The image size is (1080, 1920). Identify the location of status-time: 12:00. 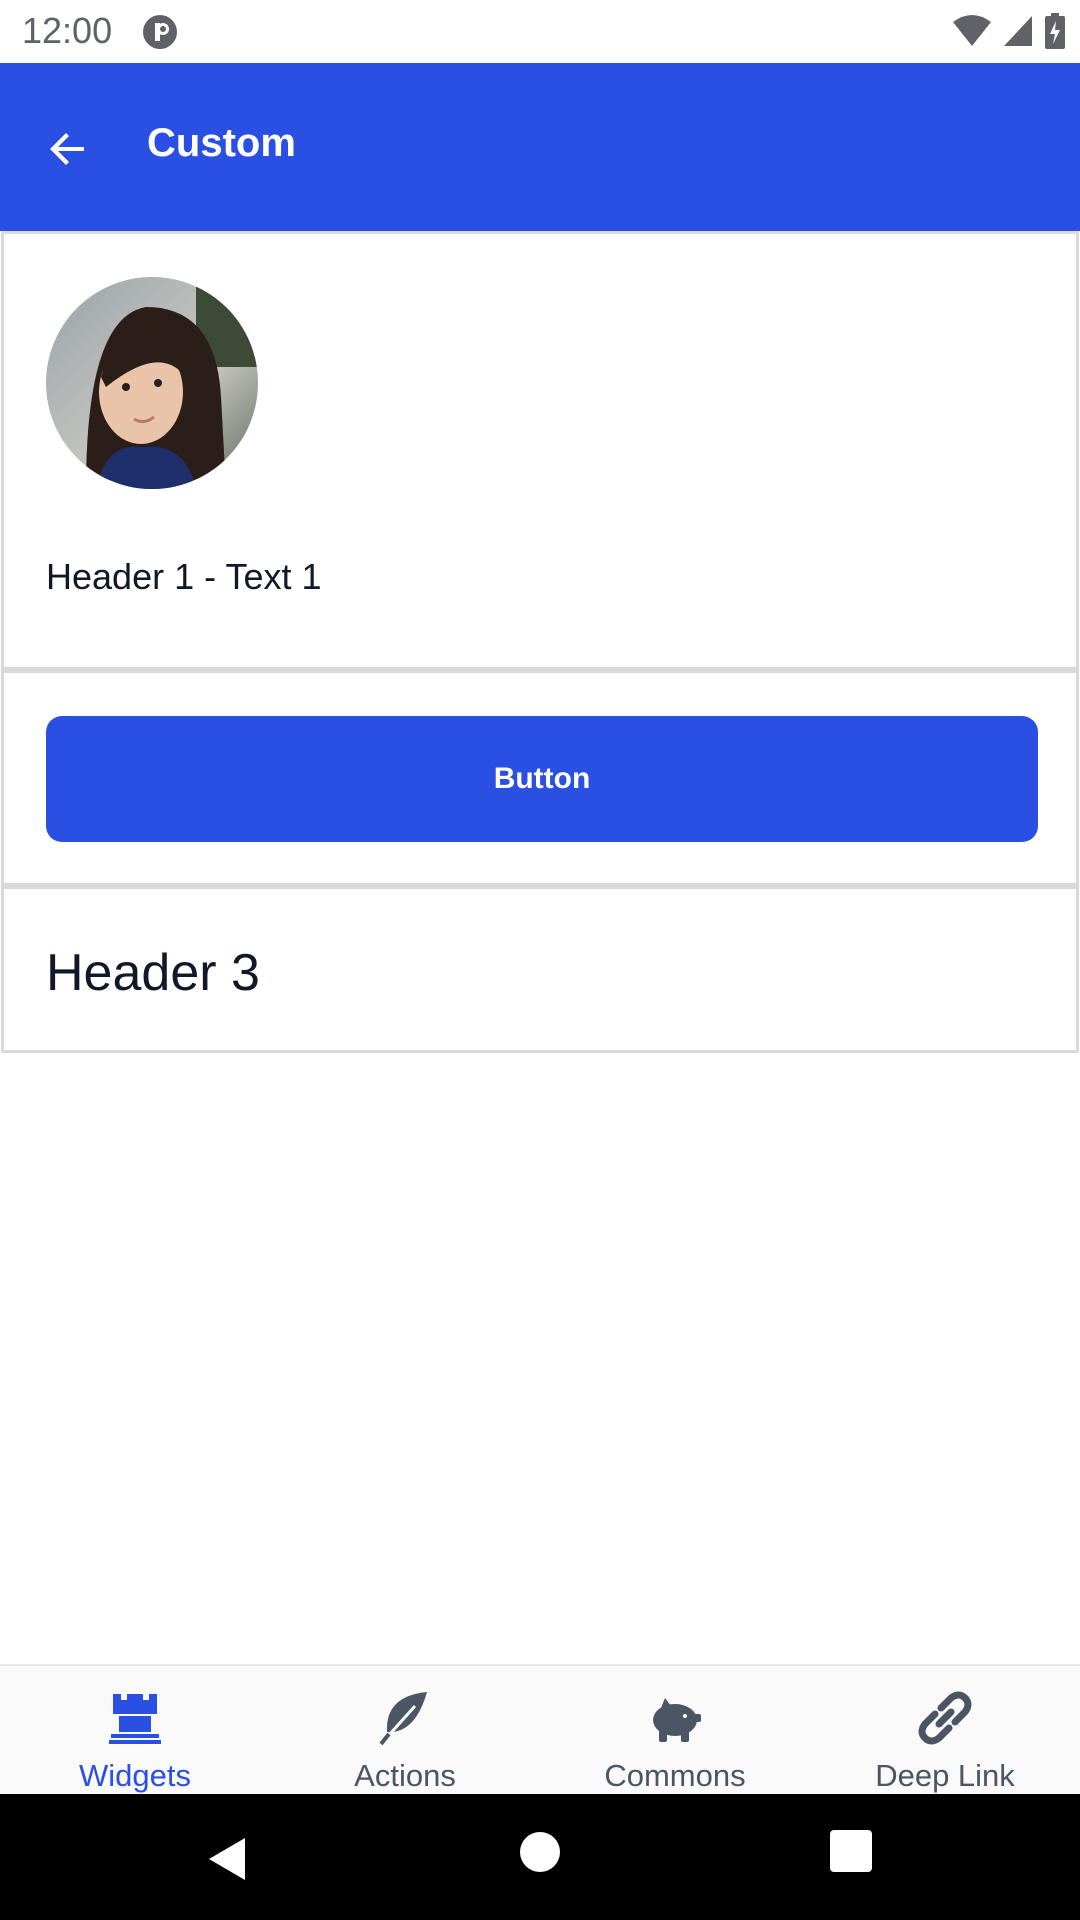
(67, 30).